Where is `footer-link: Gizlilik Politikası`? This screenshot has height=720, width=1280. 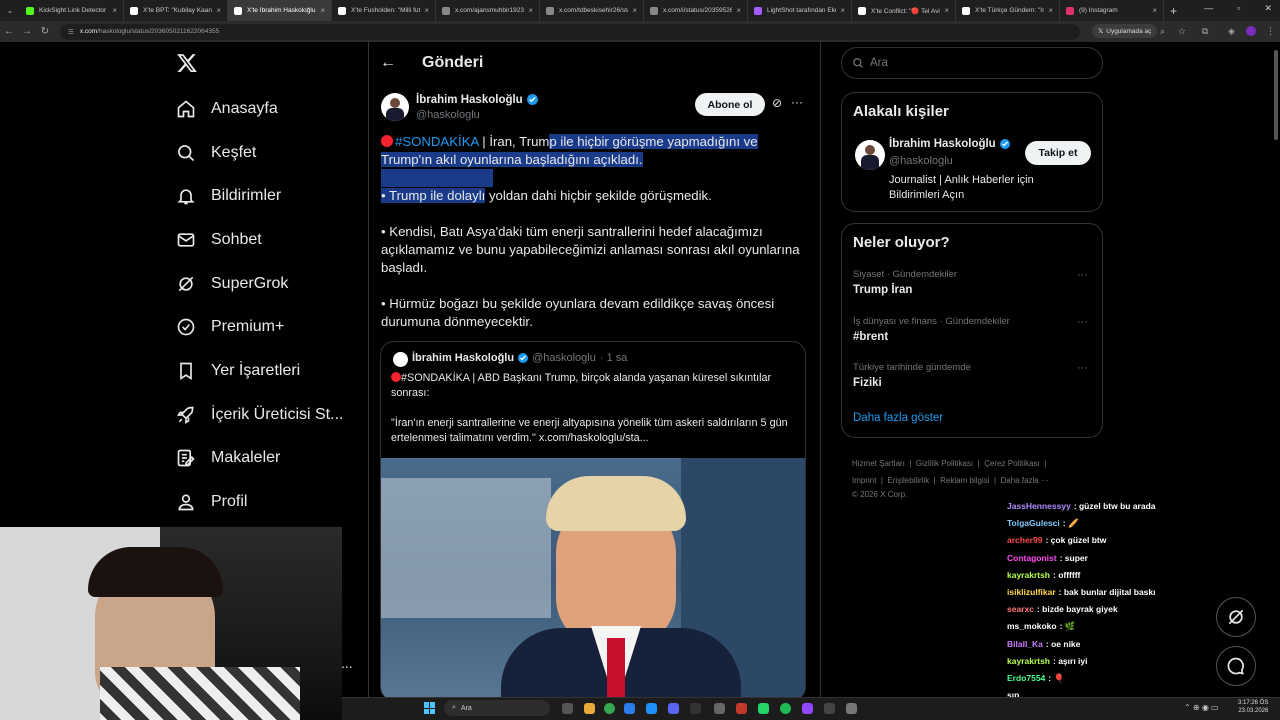
footer-link: Gizlilik Politikası is located at coordinates (944, 463).